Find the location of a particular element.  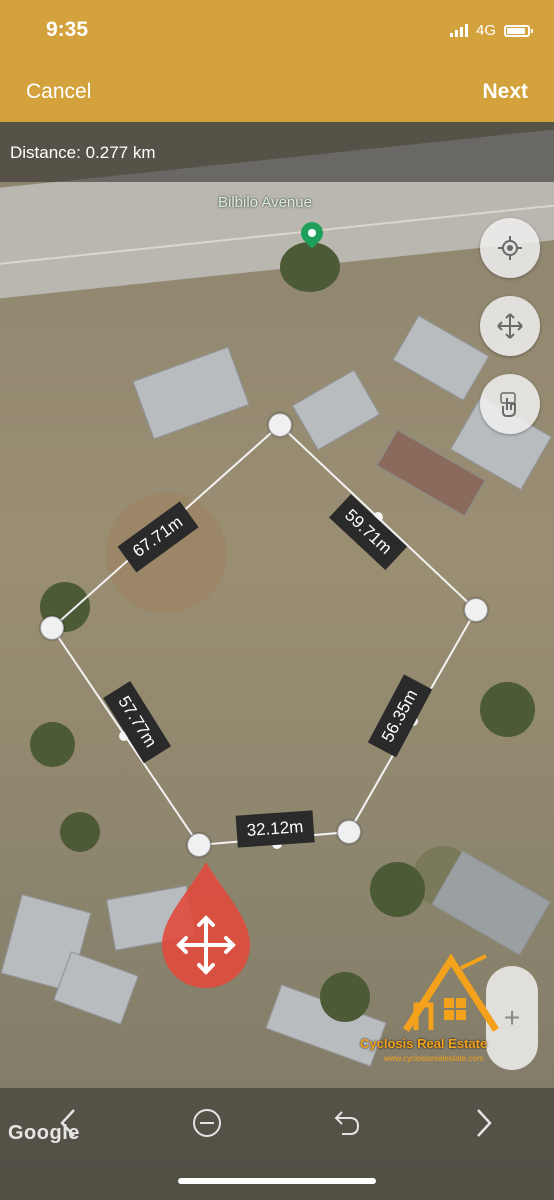

crosshair-icon is located at coordinates (510, 248).